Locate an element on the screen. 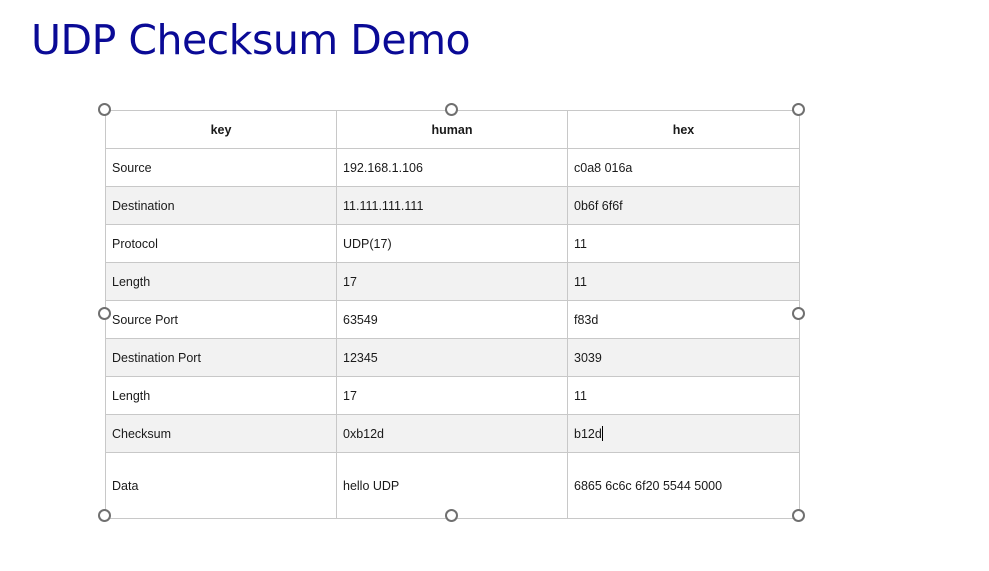  table-cell: UDP(17) is located at coordinates (452, 243).